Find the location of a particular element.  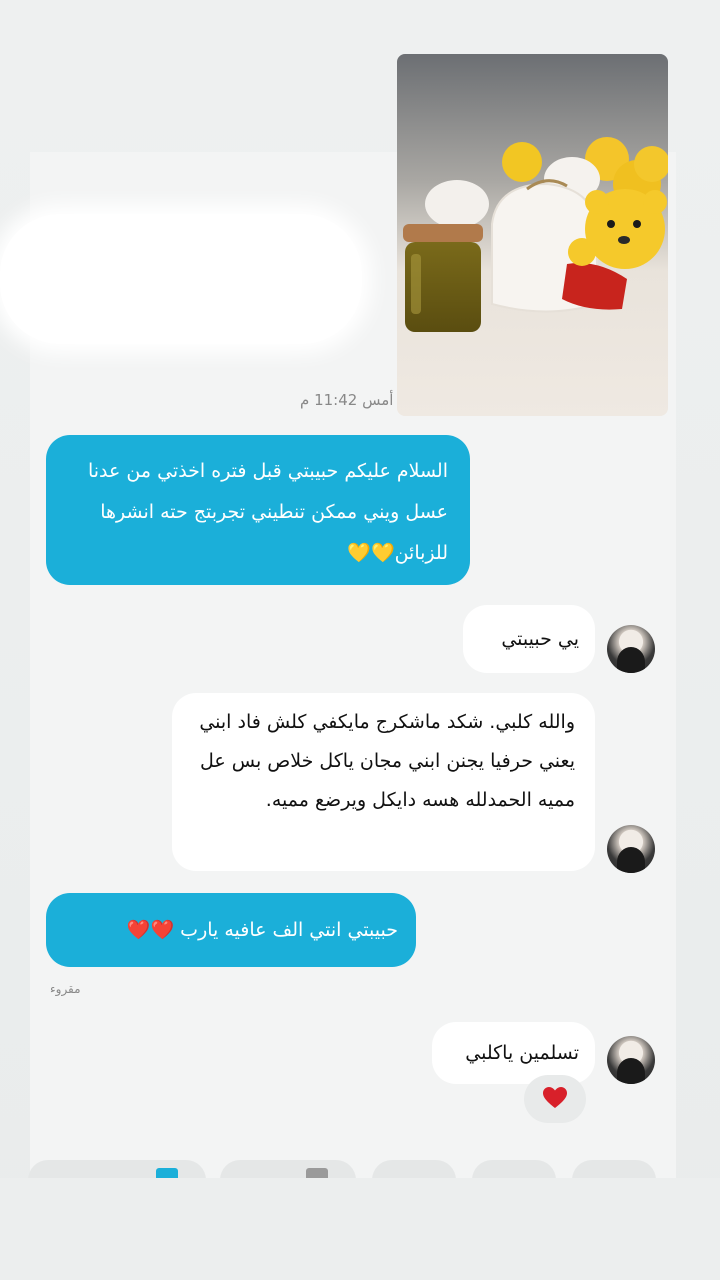

redacted-area is located at coordinates (181, 279).